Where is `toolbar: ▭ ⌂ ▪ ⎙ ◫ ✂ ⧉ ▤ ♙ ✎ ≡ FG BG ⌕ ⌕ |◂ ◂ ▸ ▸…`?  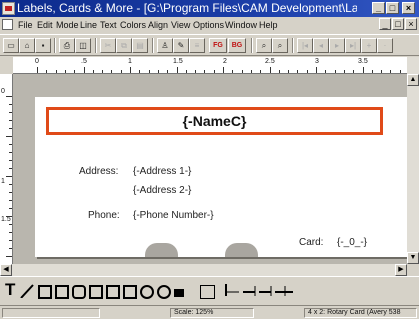 toolbar: ▭ ⌂ ▪ ⎙ ◫ ✂ ⧉ ▤ ♙ ✎ ≡ FG BG ⌕ ⌕ |◂ ◂ ▸ ▸… is located at coordinates (209, 45).